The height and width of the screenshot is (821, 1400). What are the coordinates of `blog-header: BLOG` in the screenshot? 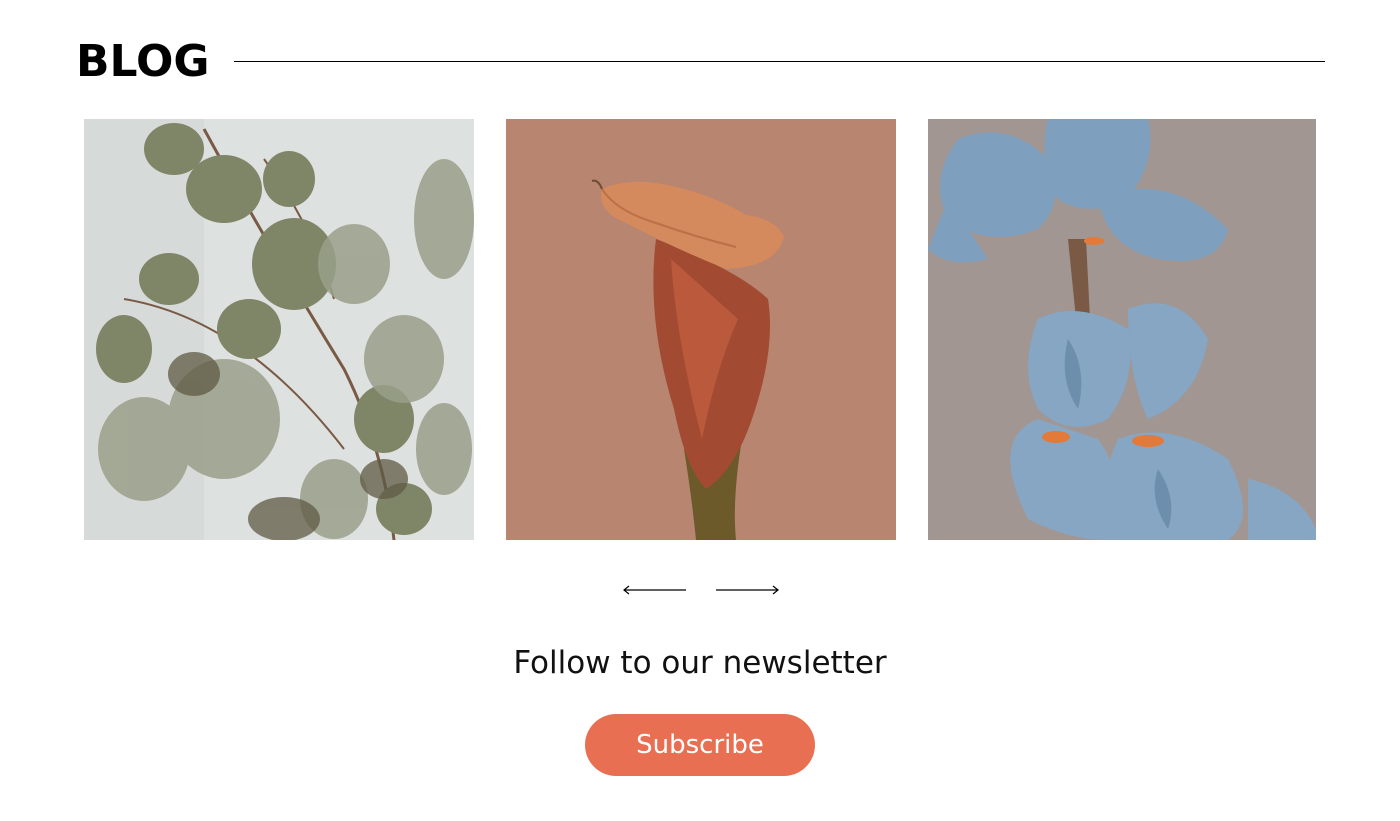 It's located at (700, 62).